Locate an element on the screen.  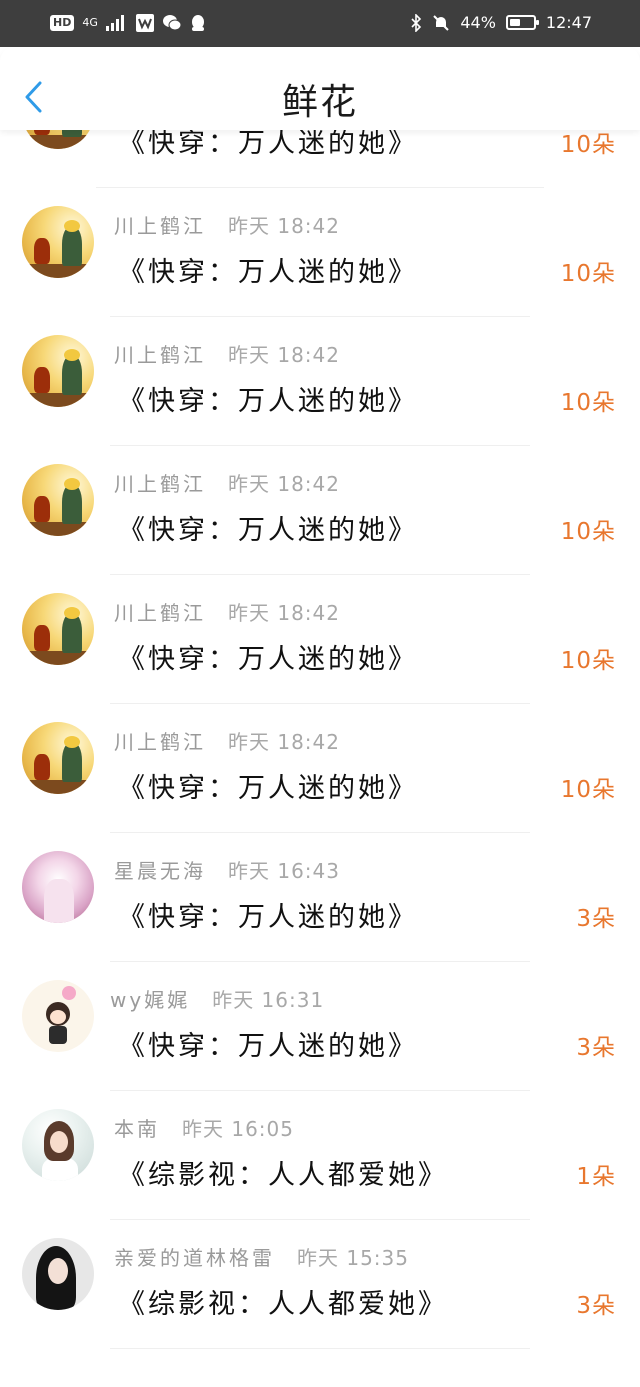
bluetooth-icon is located at coordinates (416, 22).